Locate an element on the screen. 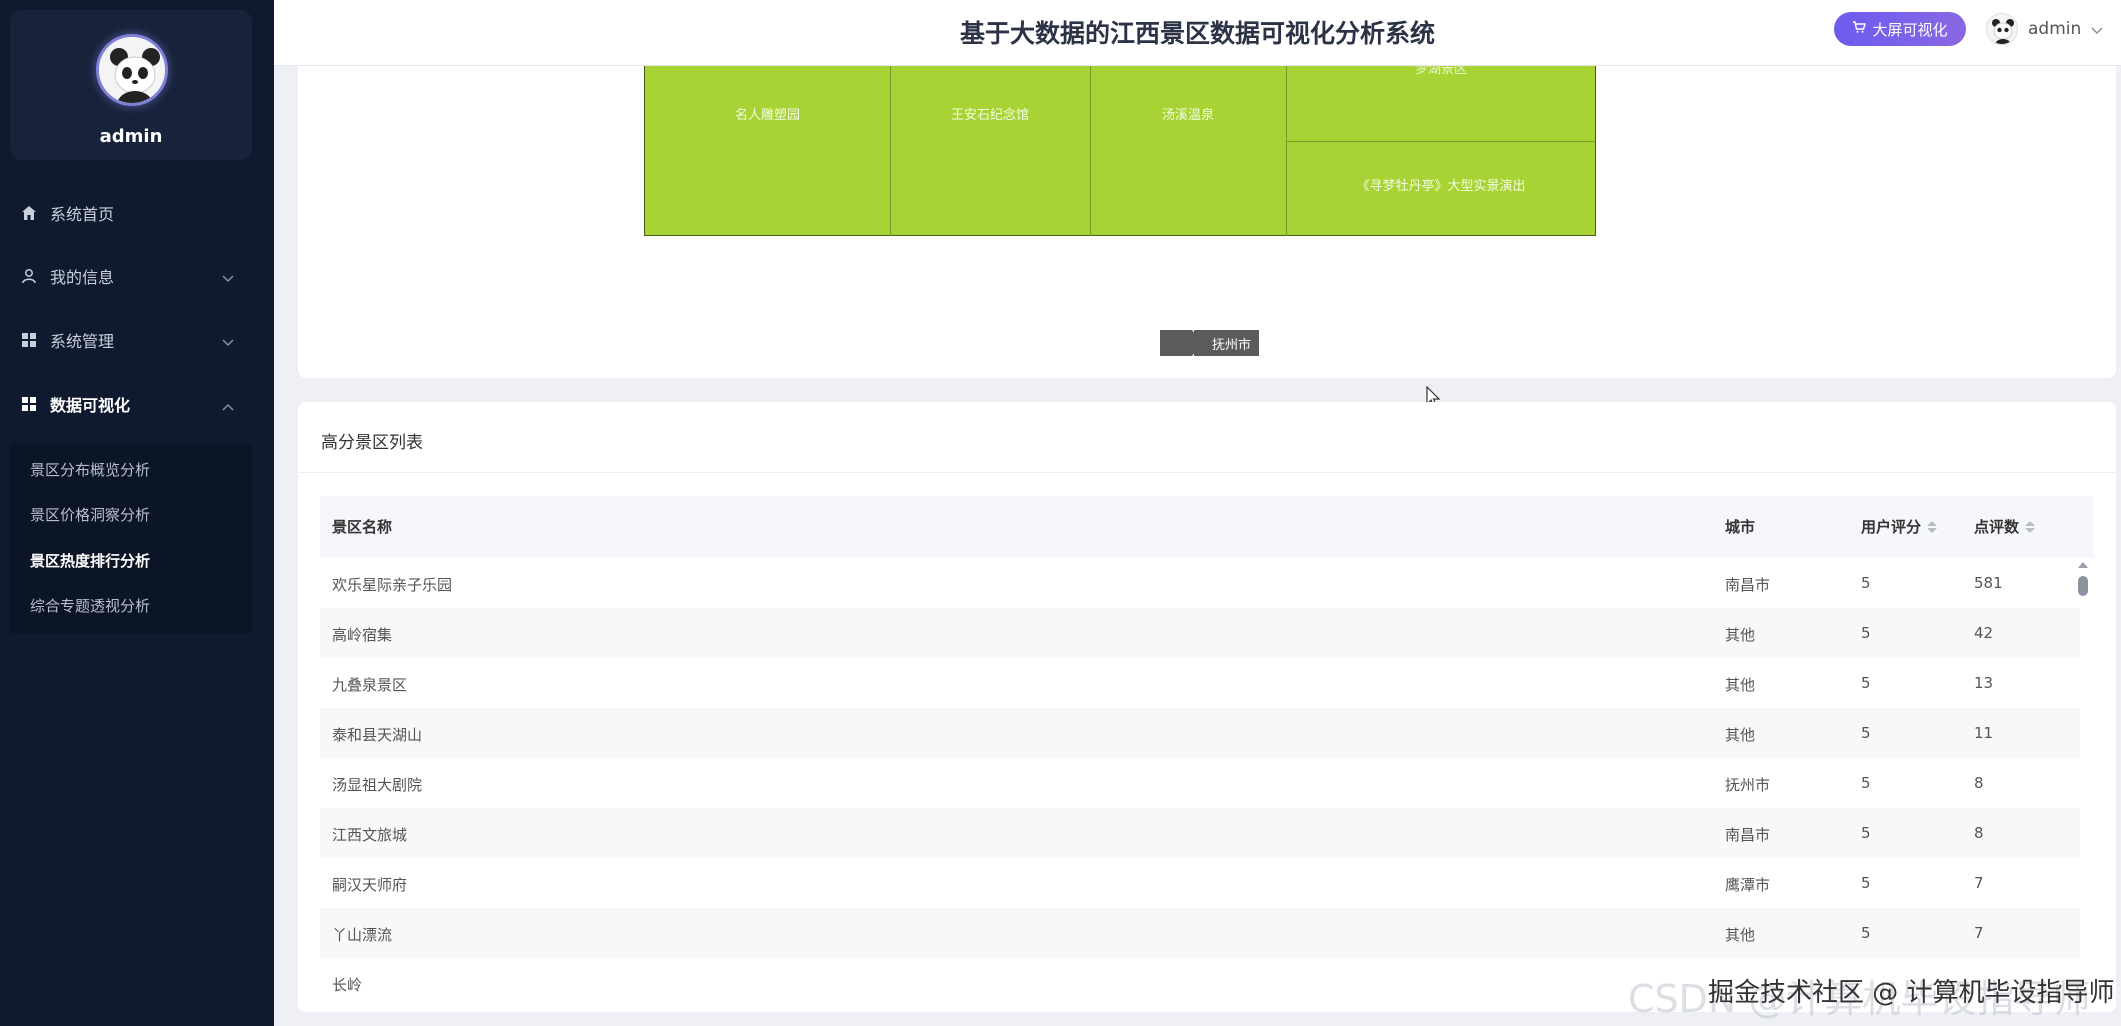 The image size is (2121, 1026). table-header: 景区名称 城市 用户评分 点评数 is located at coordinates (1207, 527).